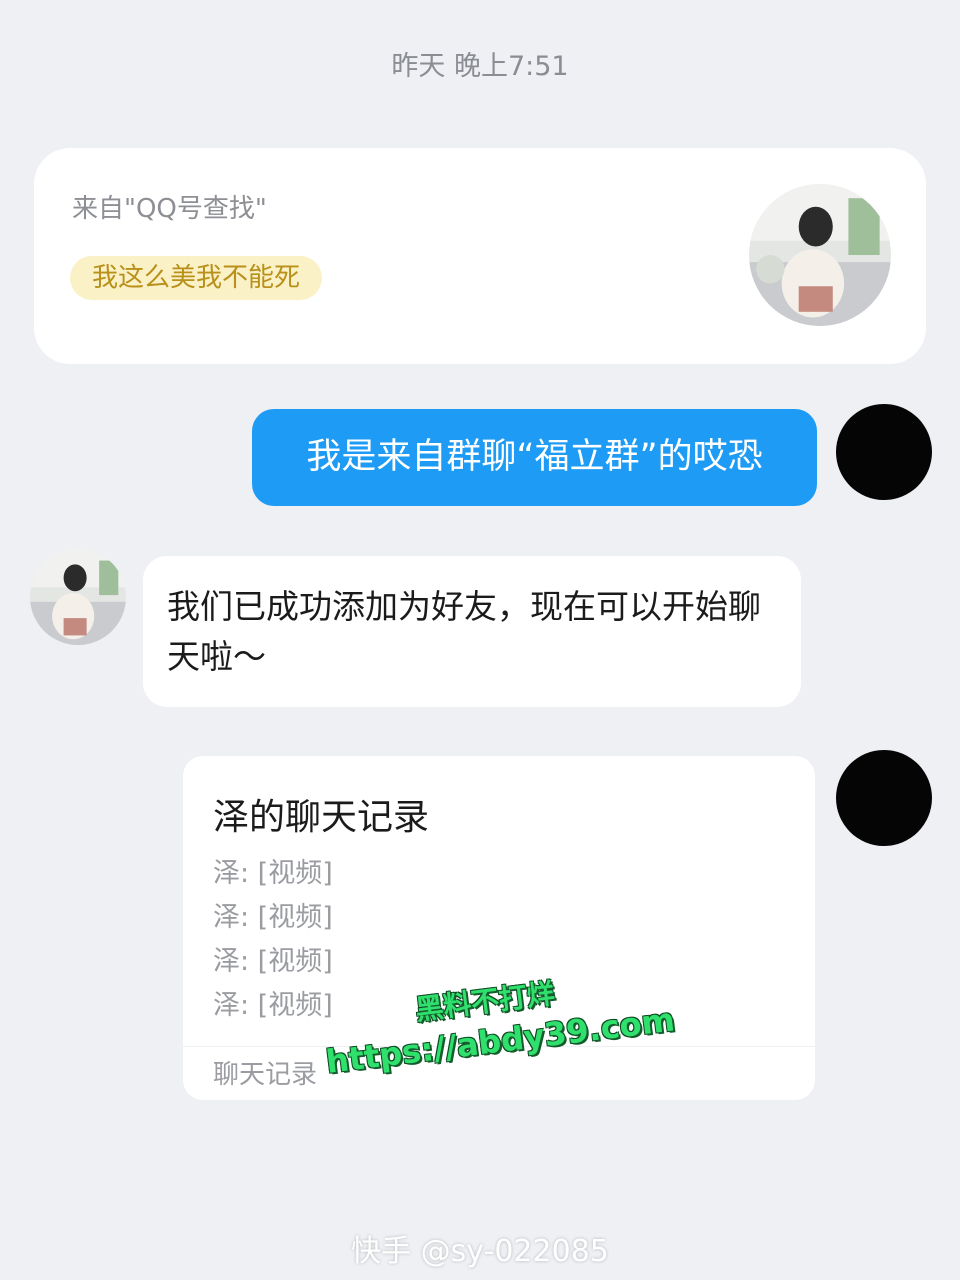  I want to click on incoming-message-bubble: 我们已成功添加为好友，现在可以开始聊天啦～, so click(472, 631).